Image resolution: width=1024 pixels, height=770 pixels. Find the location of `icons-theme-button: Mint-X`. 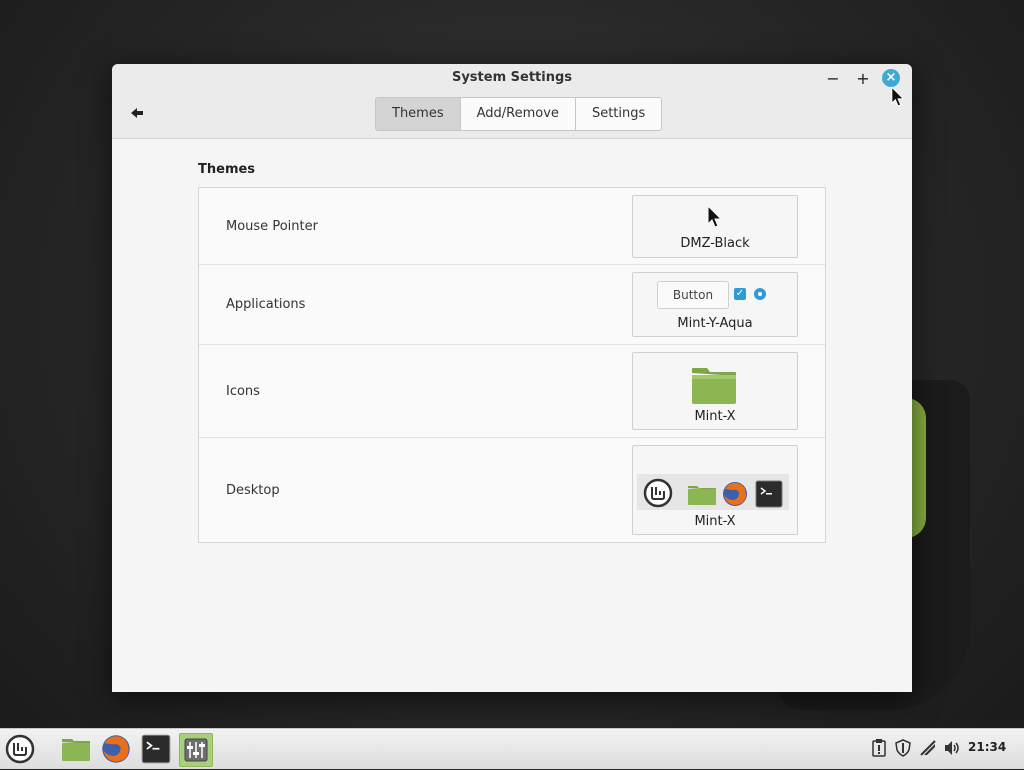

icons-theme-button: Mint-X is located at coordinates (715, 391).